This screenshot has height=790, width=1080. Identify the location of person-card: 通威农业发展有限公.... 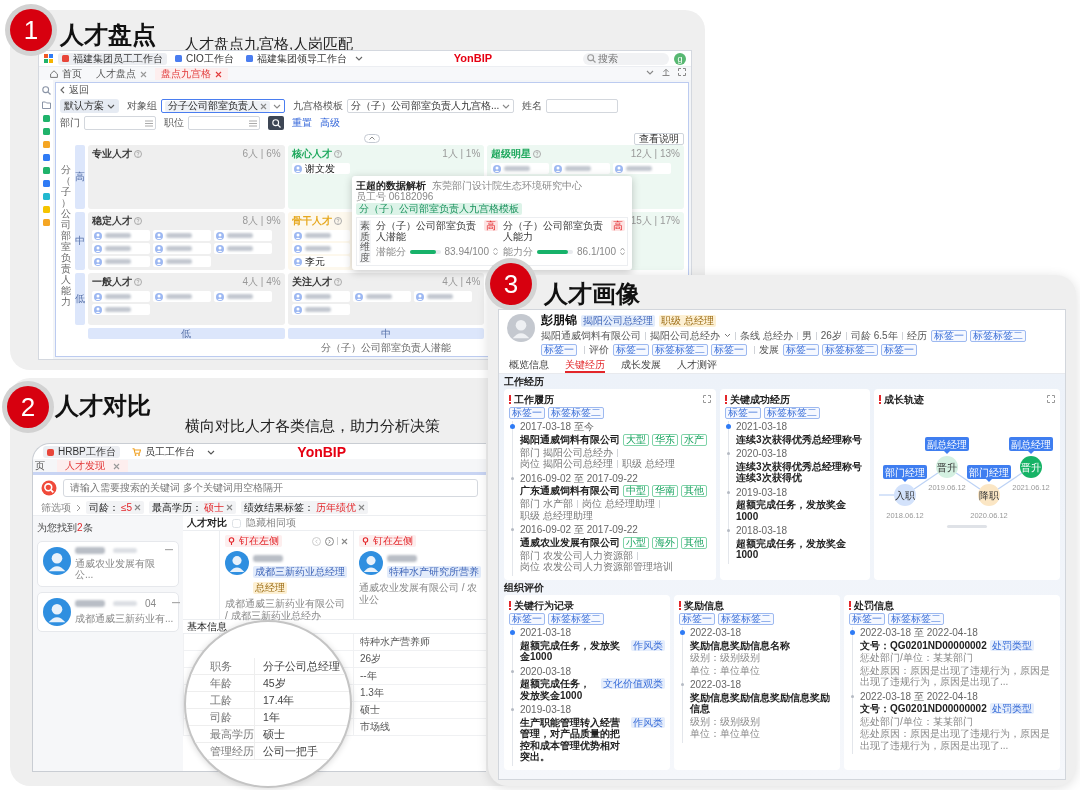
(108, 563).